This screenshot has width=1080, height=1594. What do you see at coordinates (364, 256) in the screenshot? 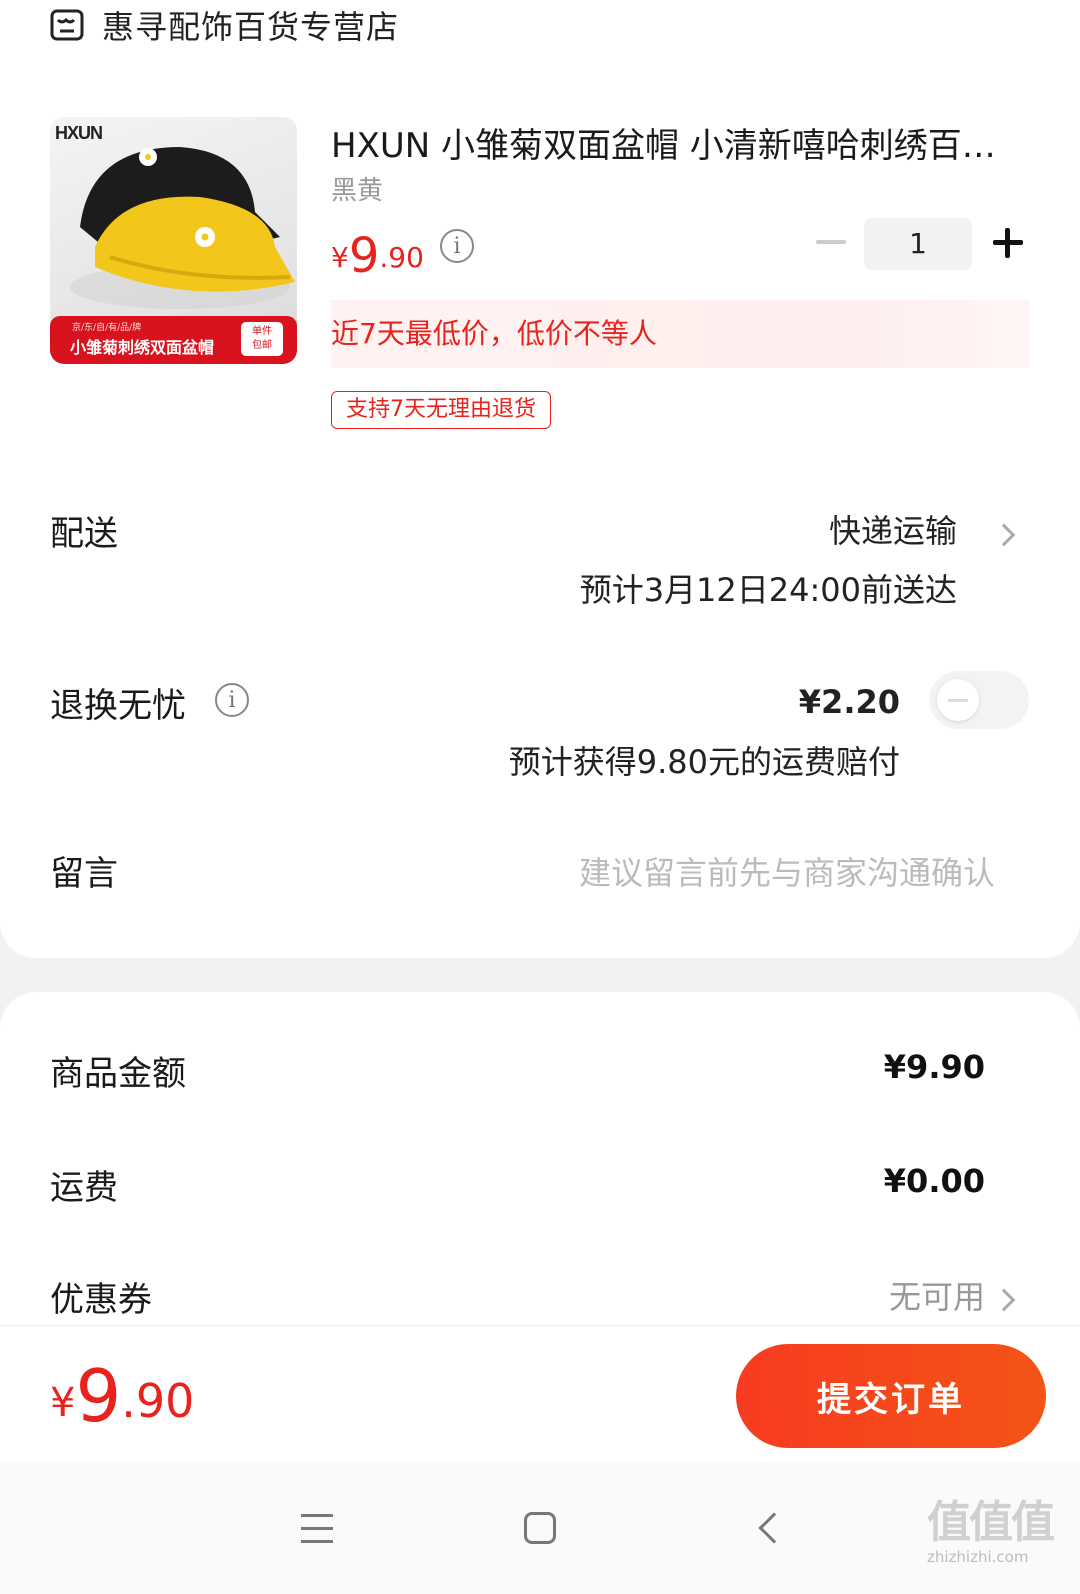
I see `price-integer: 9` at bounding box center [364, 256].